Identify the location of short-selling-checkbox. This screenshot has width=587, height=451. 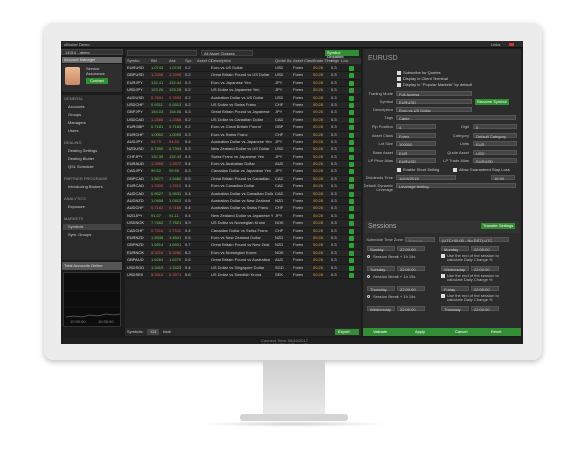
(399, 170).